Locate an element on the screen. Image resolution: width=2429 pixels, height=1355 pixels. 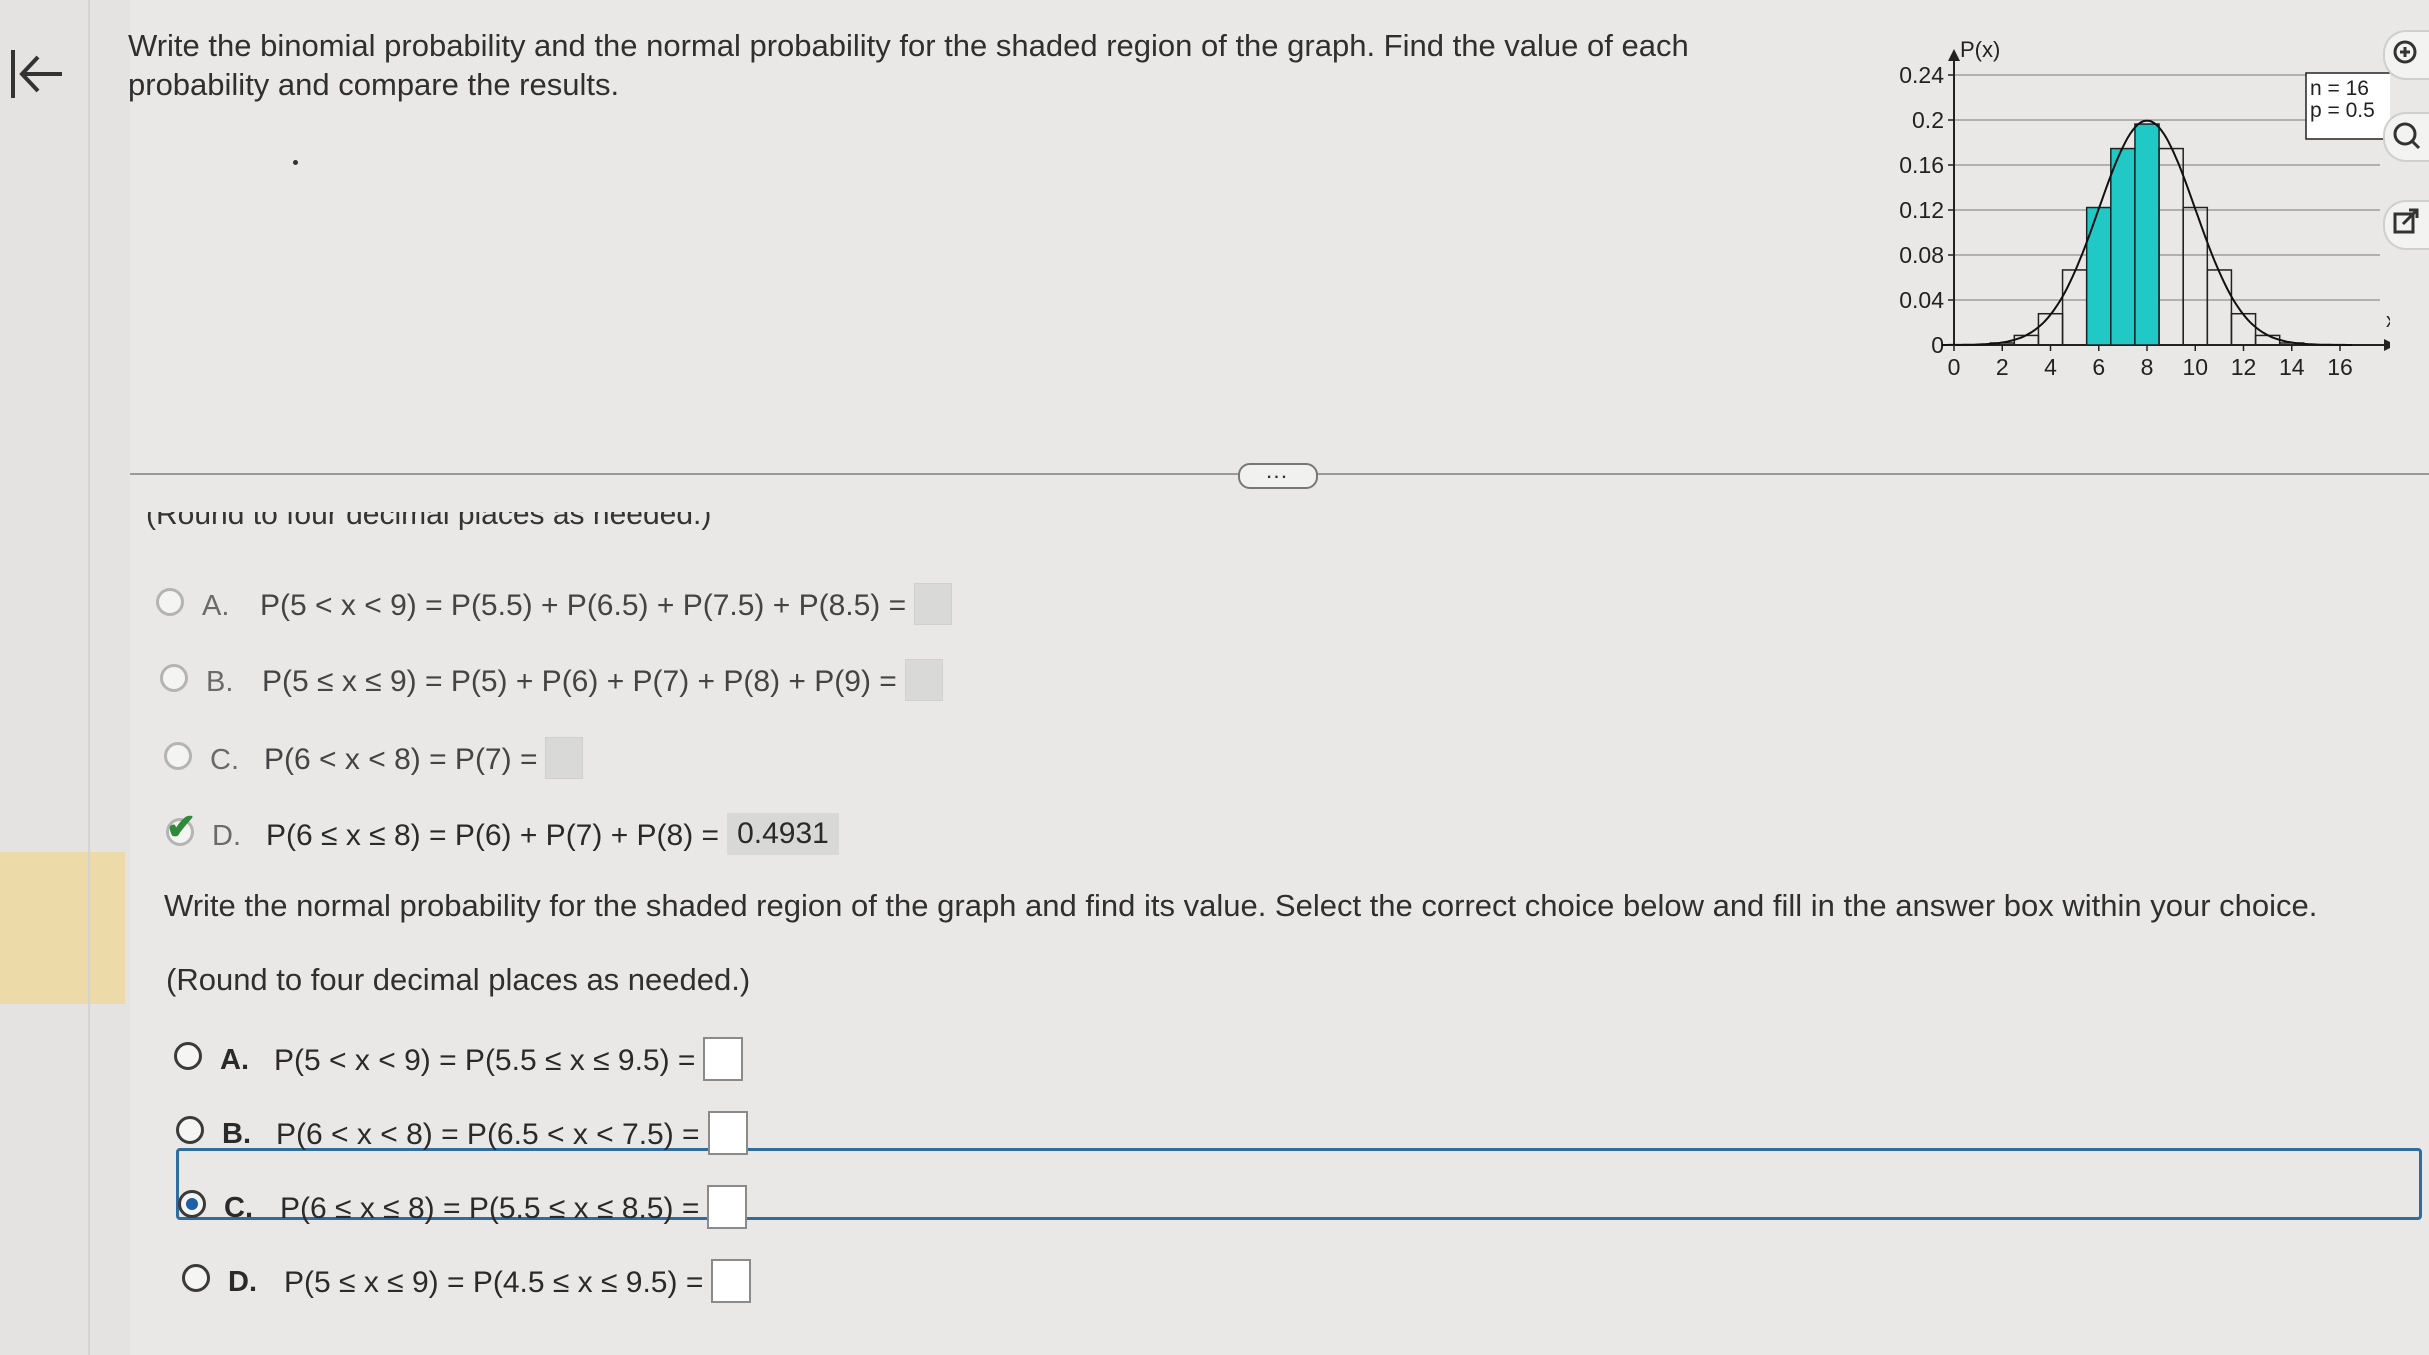
back-button is located at coordinates (37, 74).